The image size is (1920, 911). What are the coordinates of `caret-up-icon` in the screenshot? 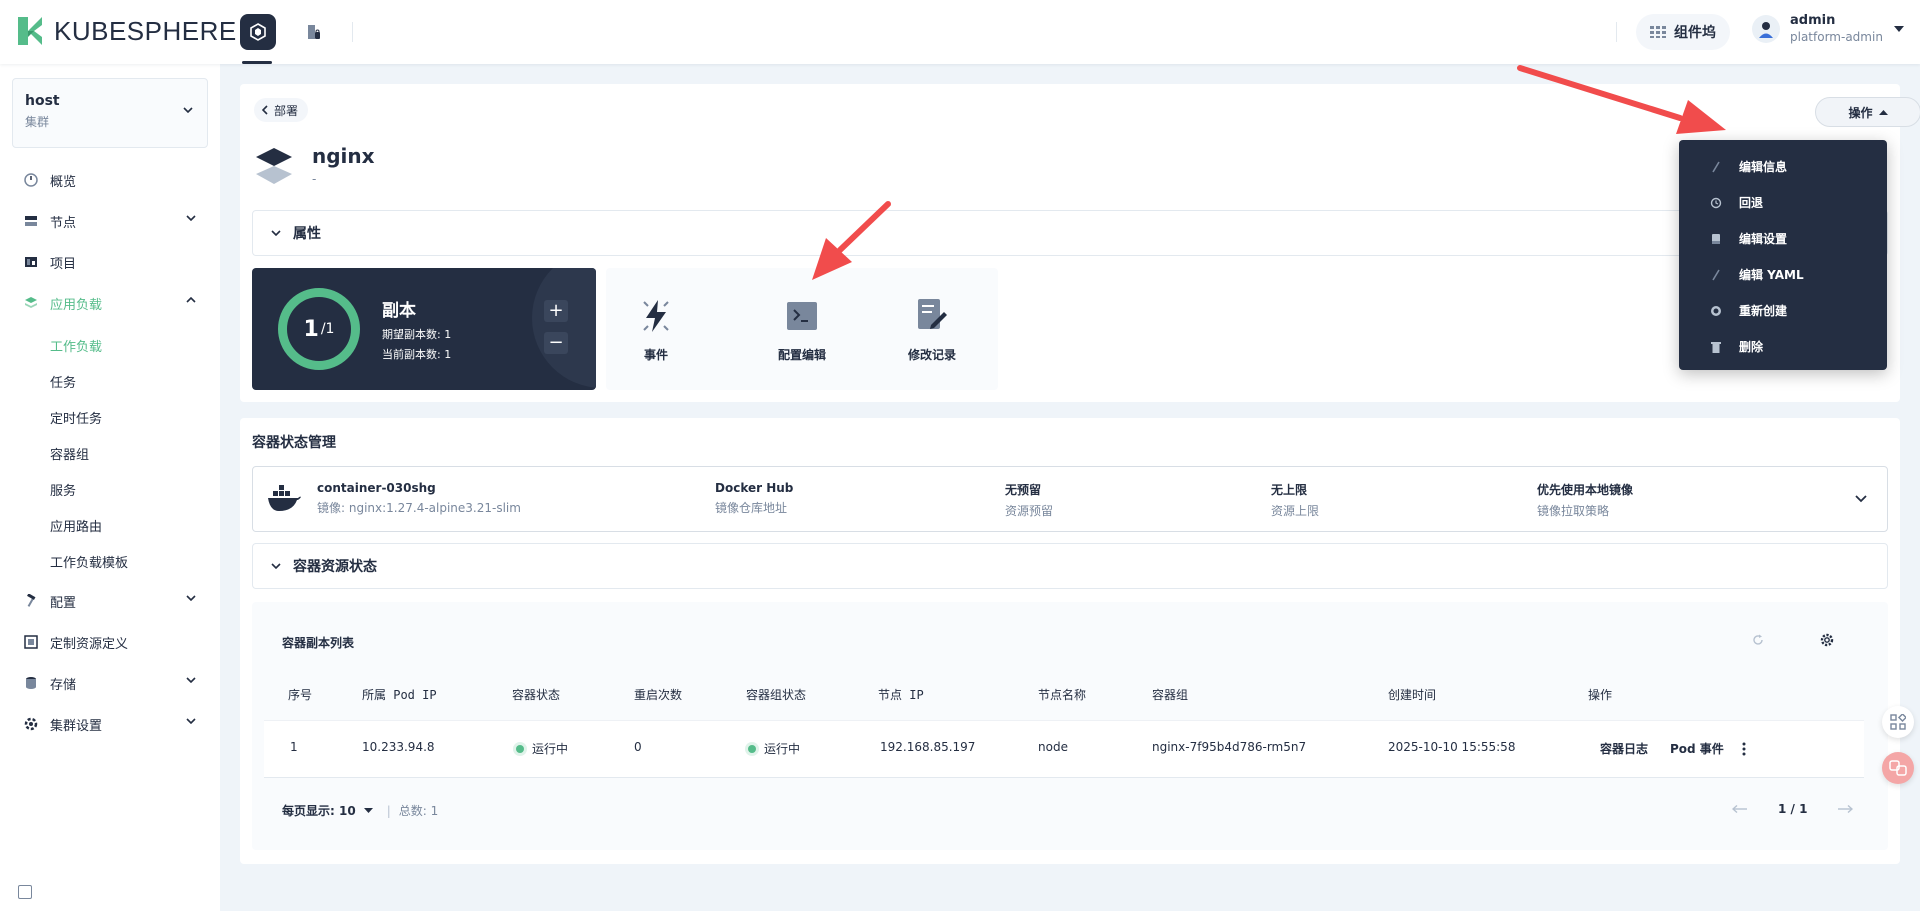 It's located at (1883, 112).